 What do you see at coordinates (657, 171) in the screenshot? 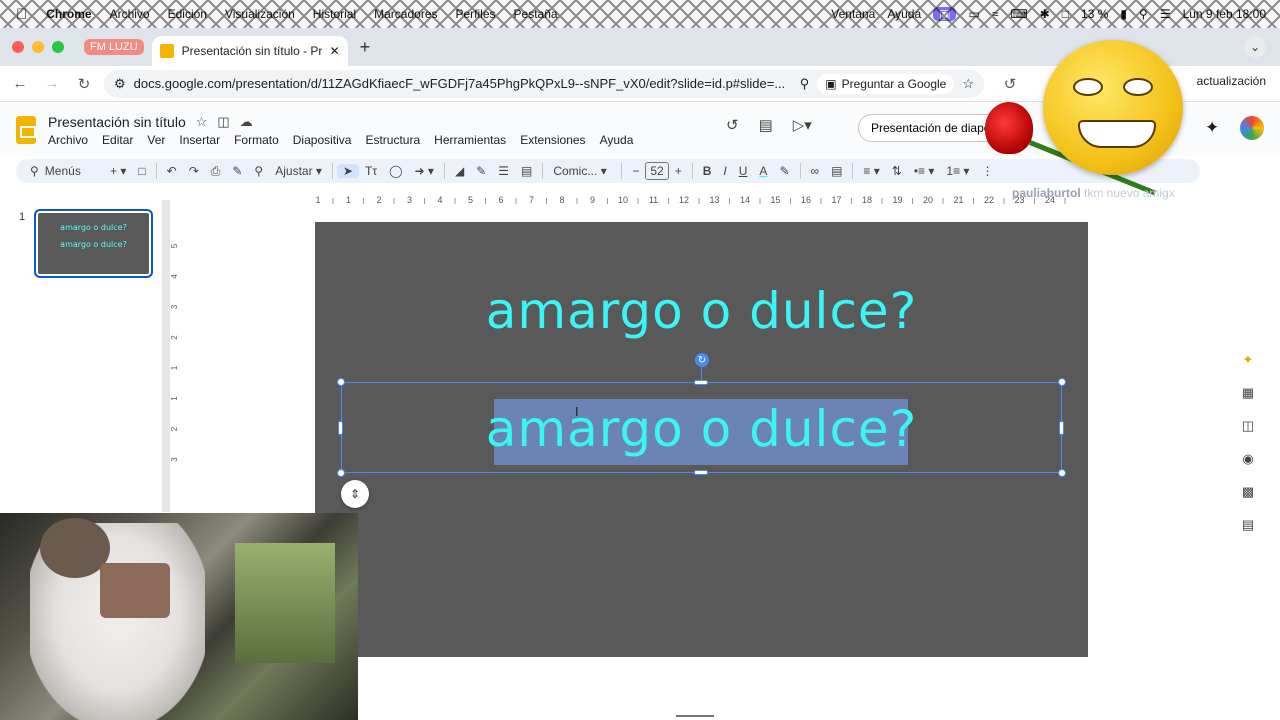
I see `font-size-input: 52` at bounding box center [657, 171].